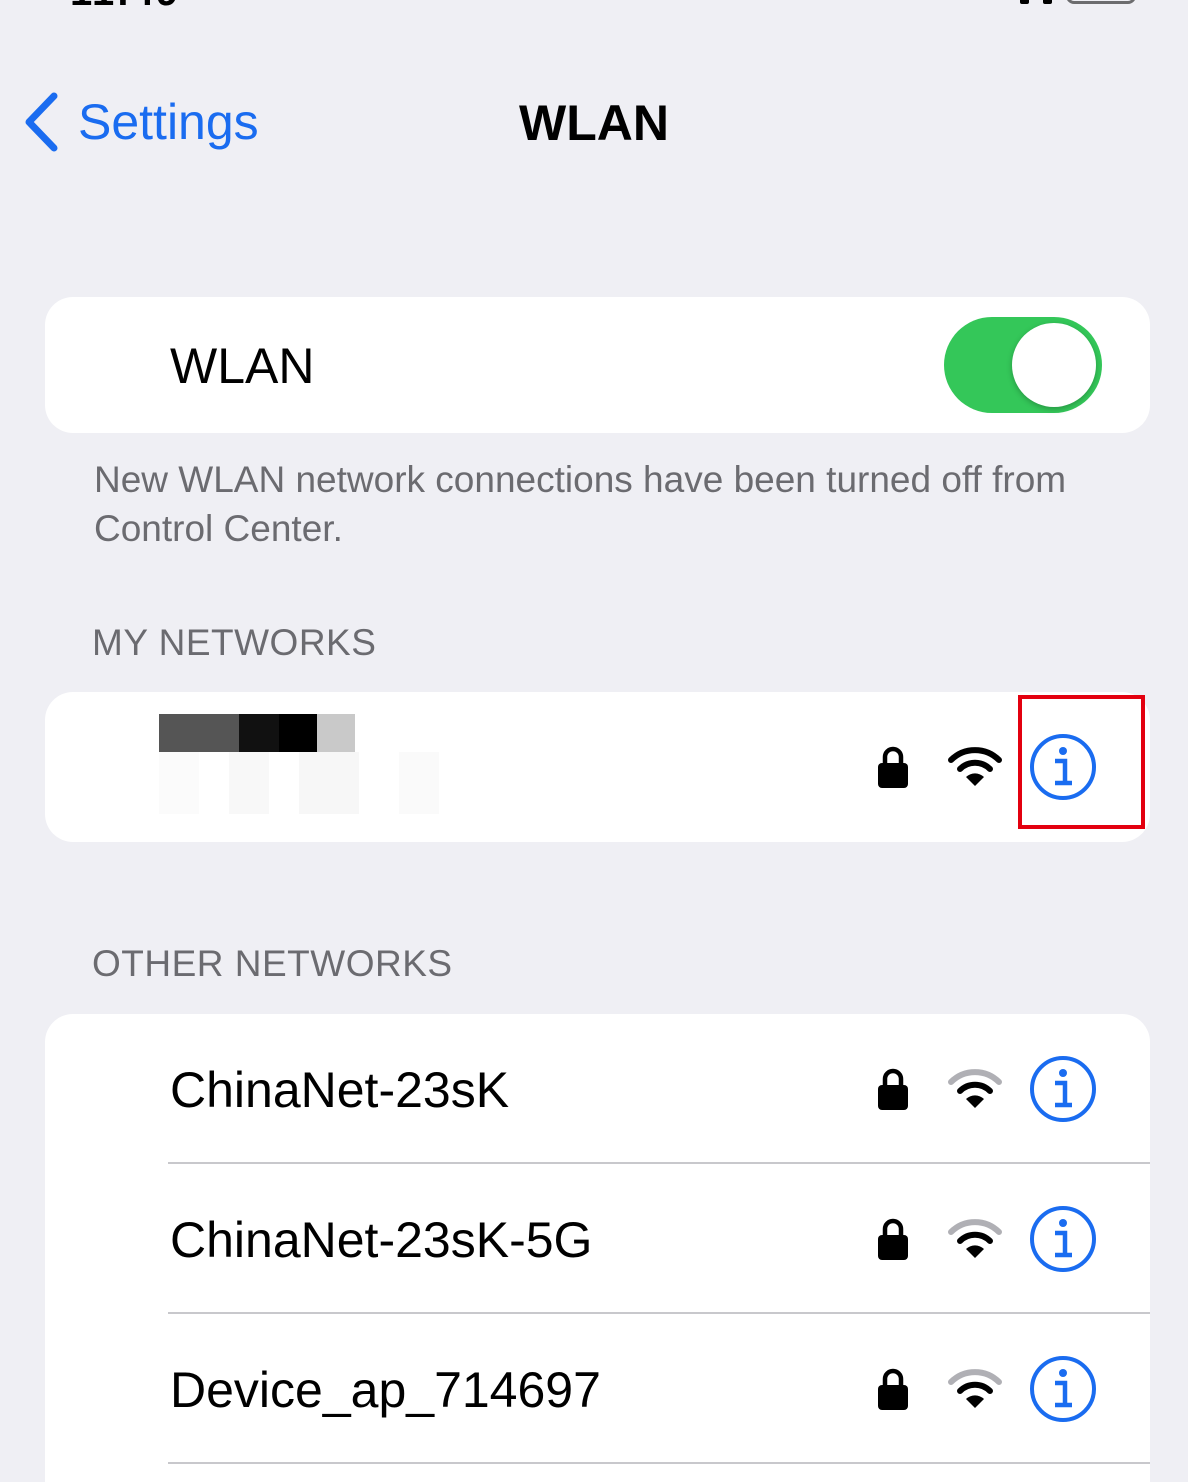 The width and height of the screenshot is (1188, 1482). I want to click on network-name: ChinaNet-23sK-5G, so click(381, 1240).